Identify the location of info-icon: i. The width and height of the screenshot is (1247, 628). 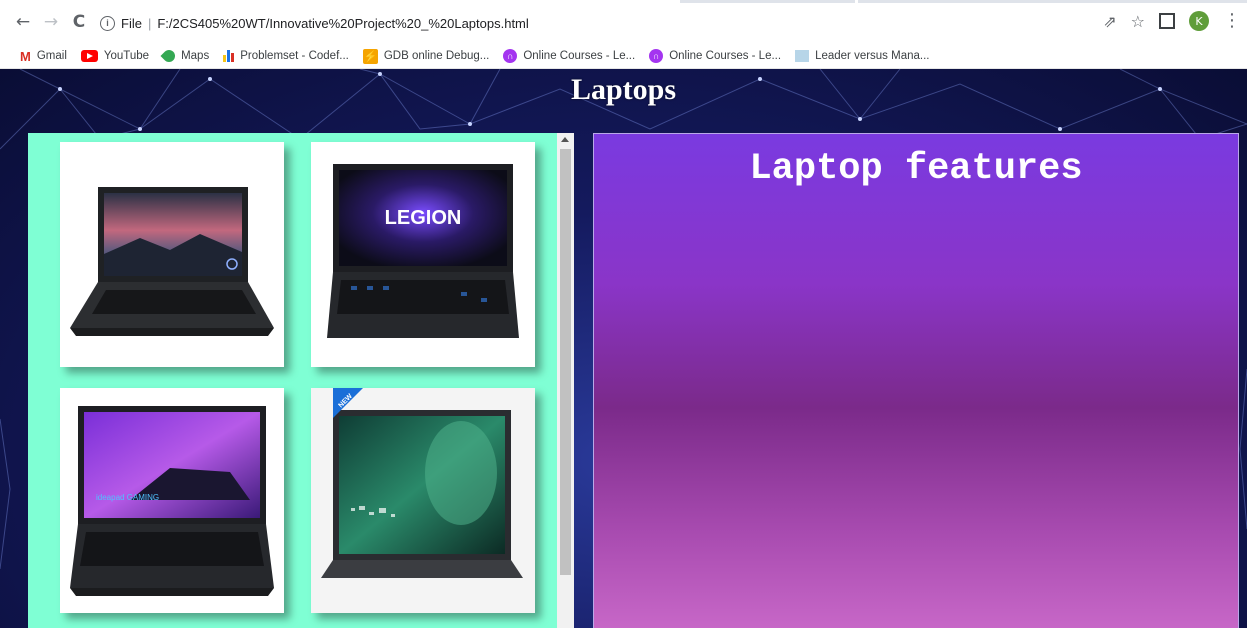
(107, 23).